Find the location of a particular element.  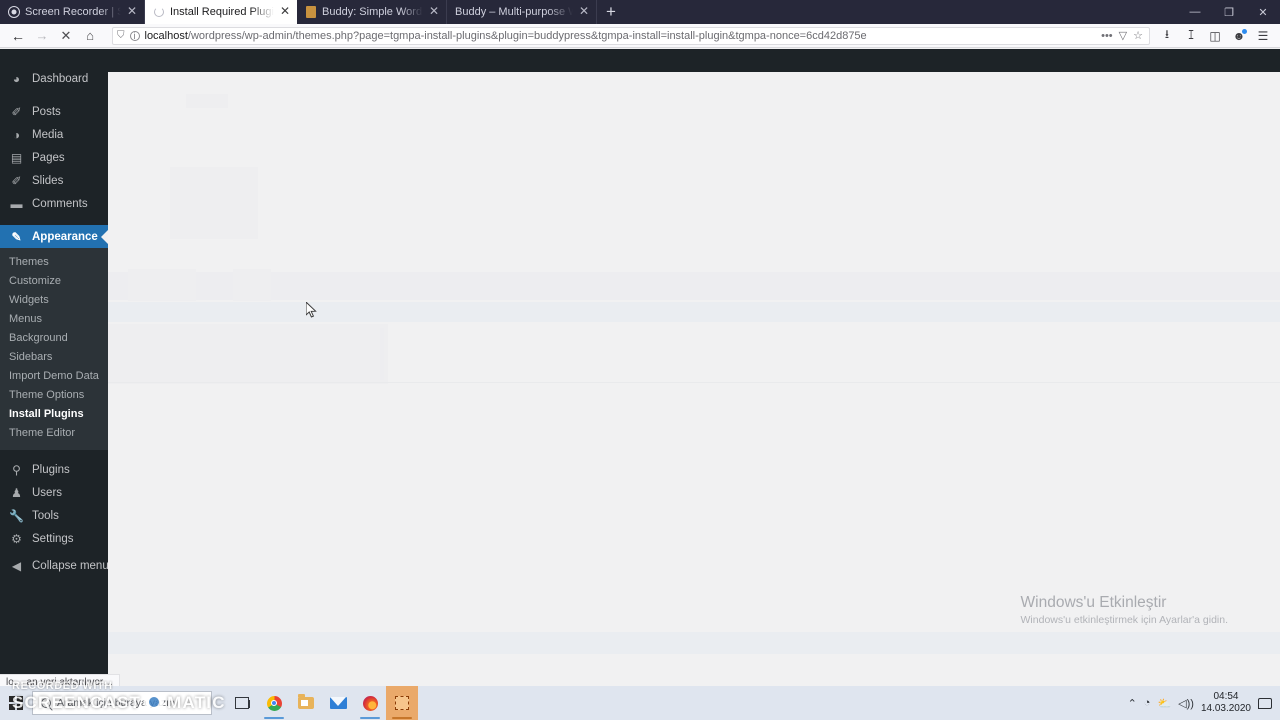

firefox-icon is located at coordinates (370, 703).